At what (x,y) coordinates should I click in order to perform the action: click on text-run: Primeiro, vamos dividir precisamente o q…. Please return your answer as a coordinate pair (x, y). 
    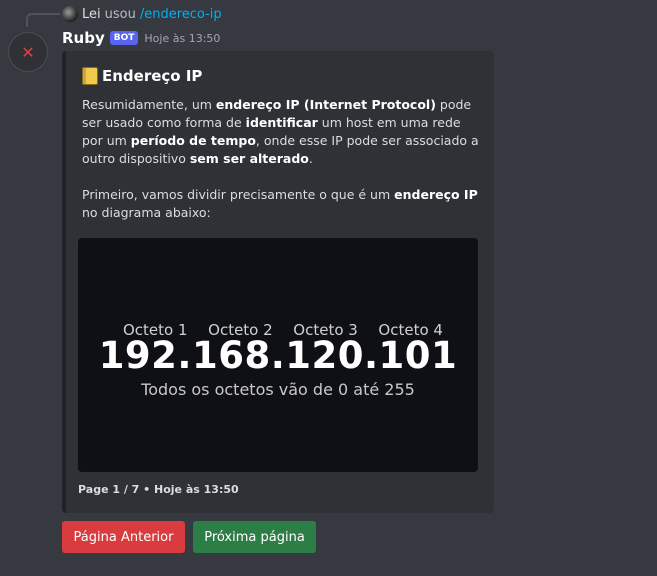
    Looking at the image, I should click on (238, 194).